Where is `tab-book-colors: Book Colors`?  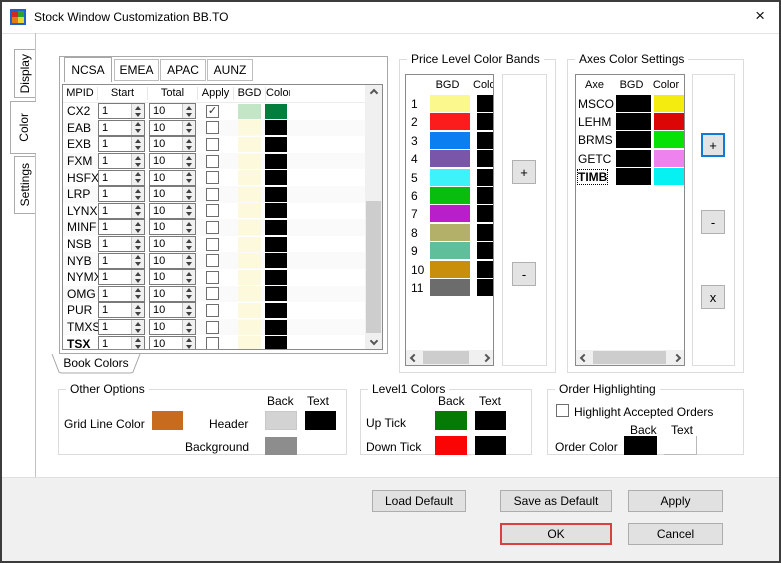
tab-book-colors: Book Colors is located at coordinates (96, 364).